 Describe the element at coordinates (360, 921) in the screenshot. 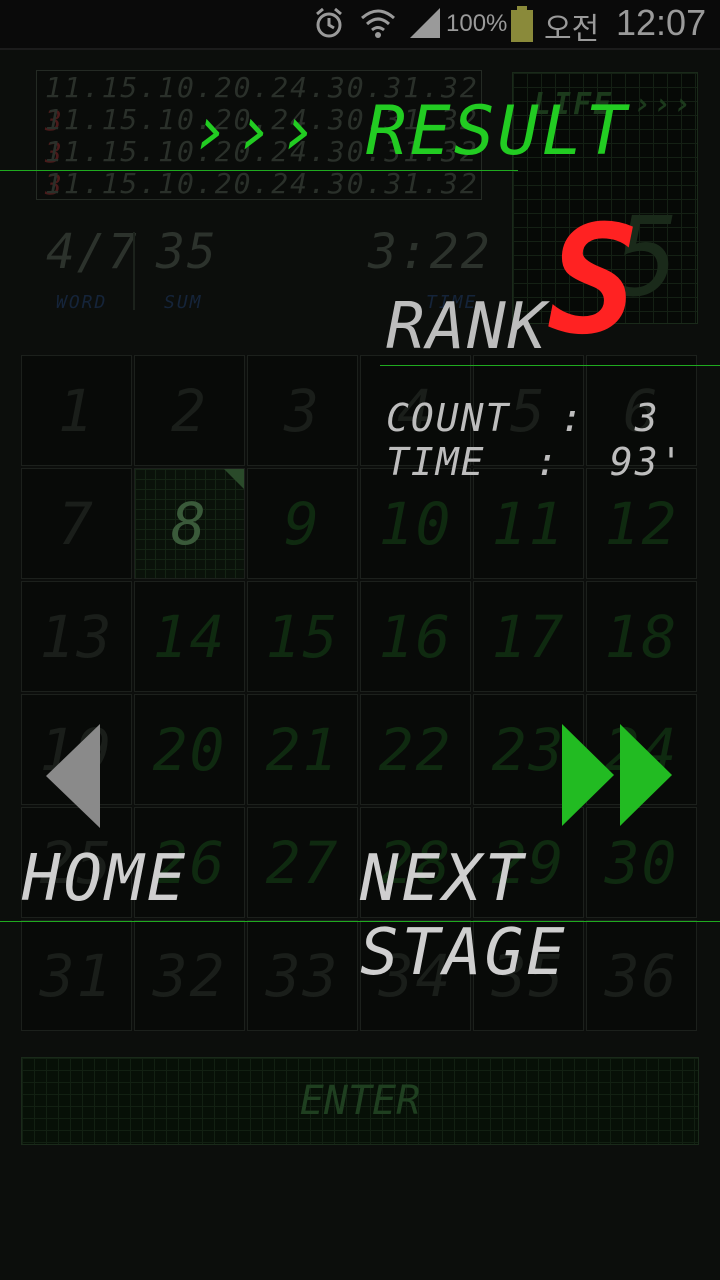

I see `nav-divider` at that location.